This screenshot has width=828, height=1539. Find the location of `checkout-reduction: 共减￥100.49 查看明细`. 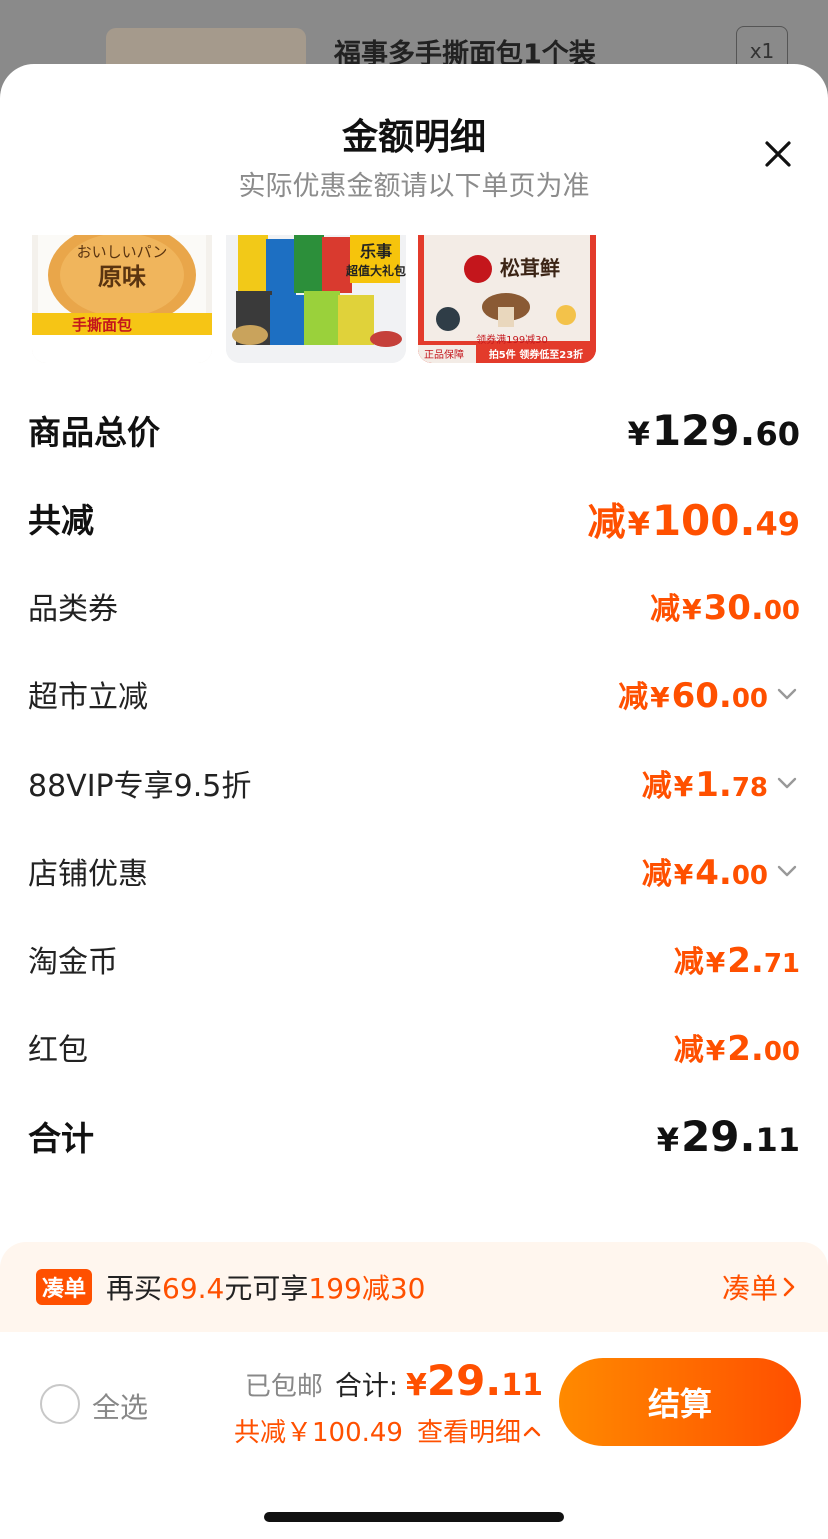

checkout-reduction: 共减￥100.49 查看明细 is located at coordinates (388, 1430).